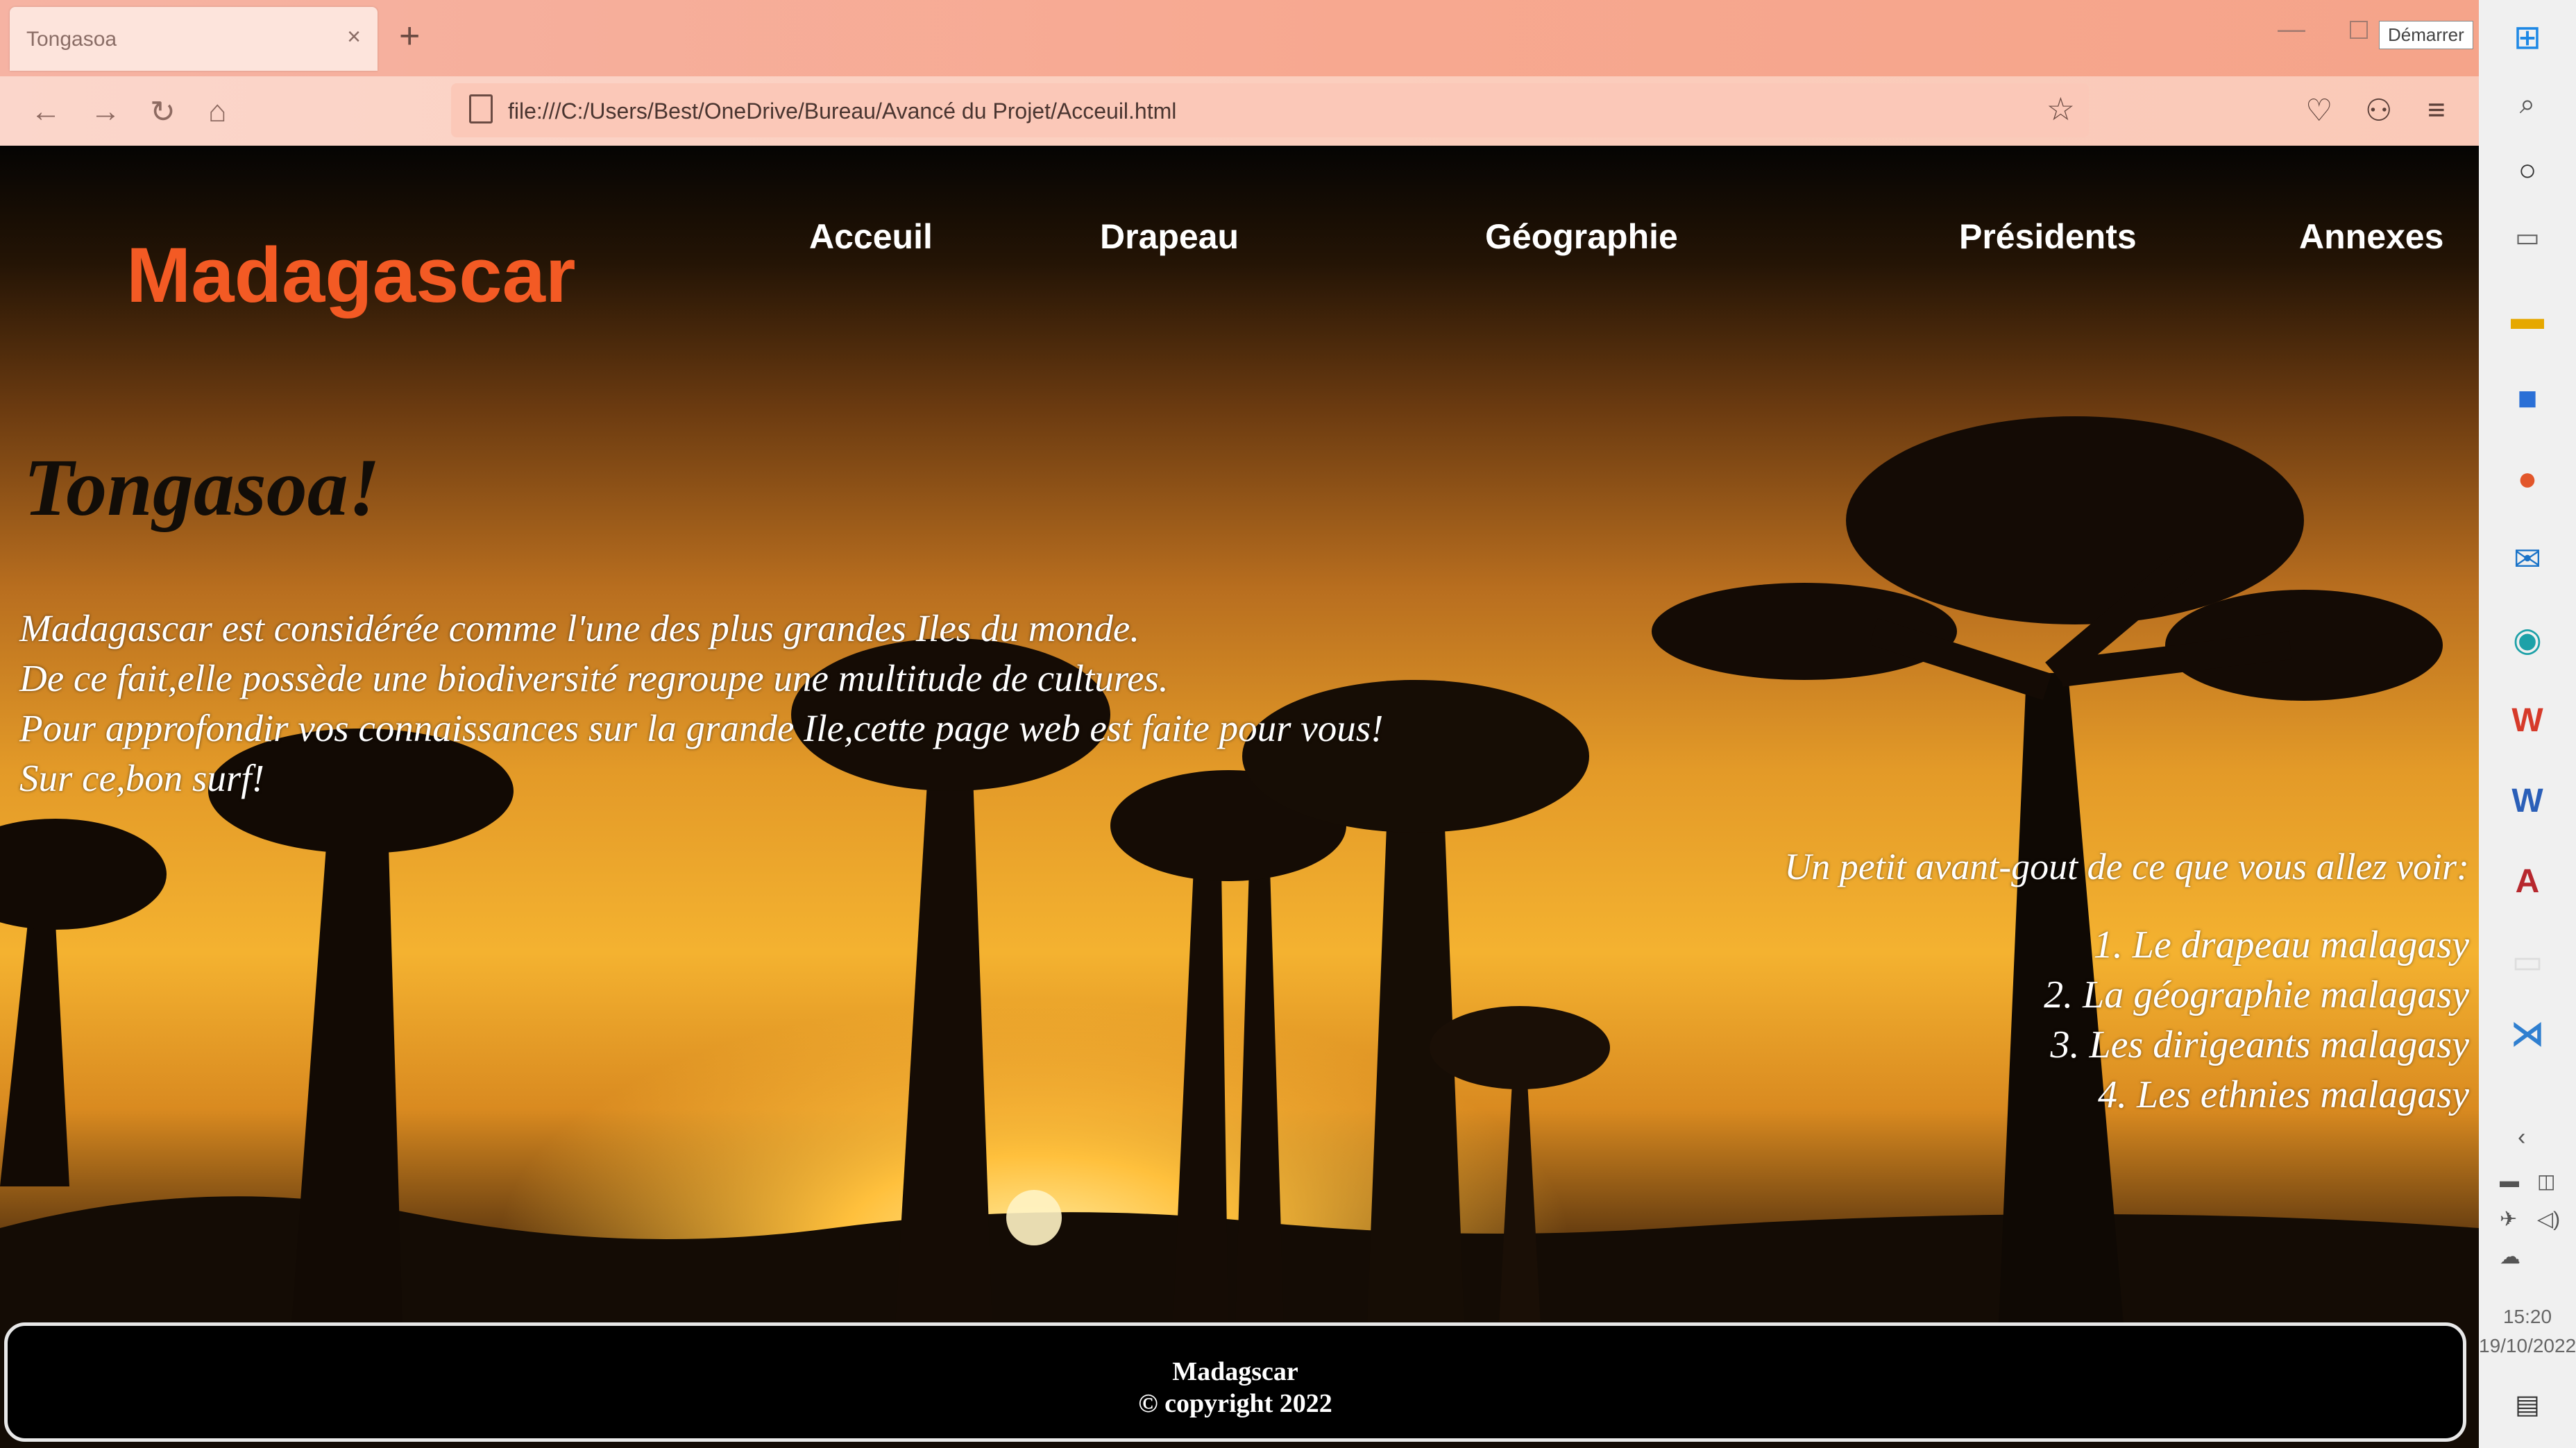 The height and width of the screenshot is (1448, 2576). Describe the element at coordinates (1235, 1403) in the screenshot. I see `footer-copyright: © copyright 2022` at that location.